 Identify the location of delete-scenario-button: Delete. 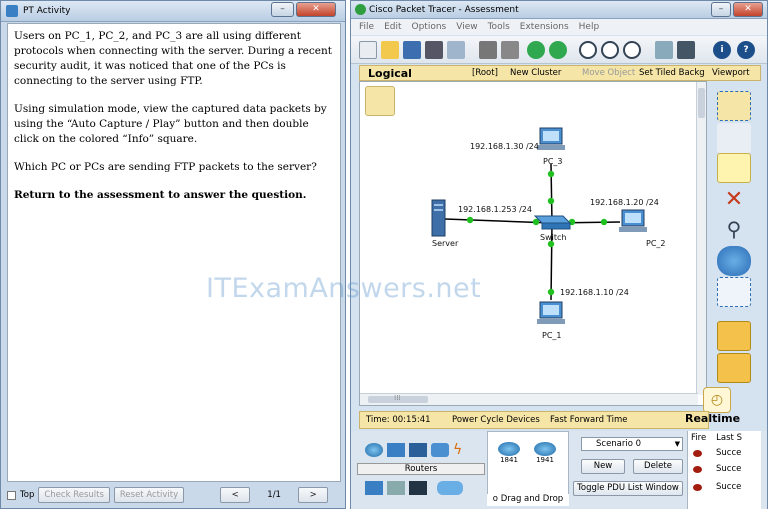
(658, 466).